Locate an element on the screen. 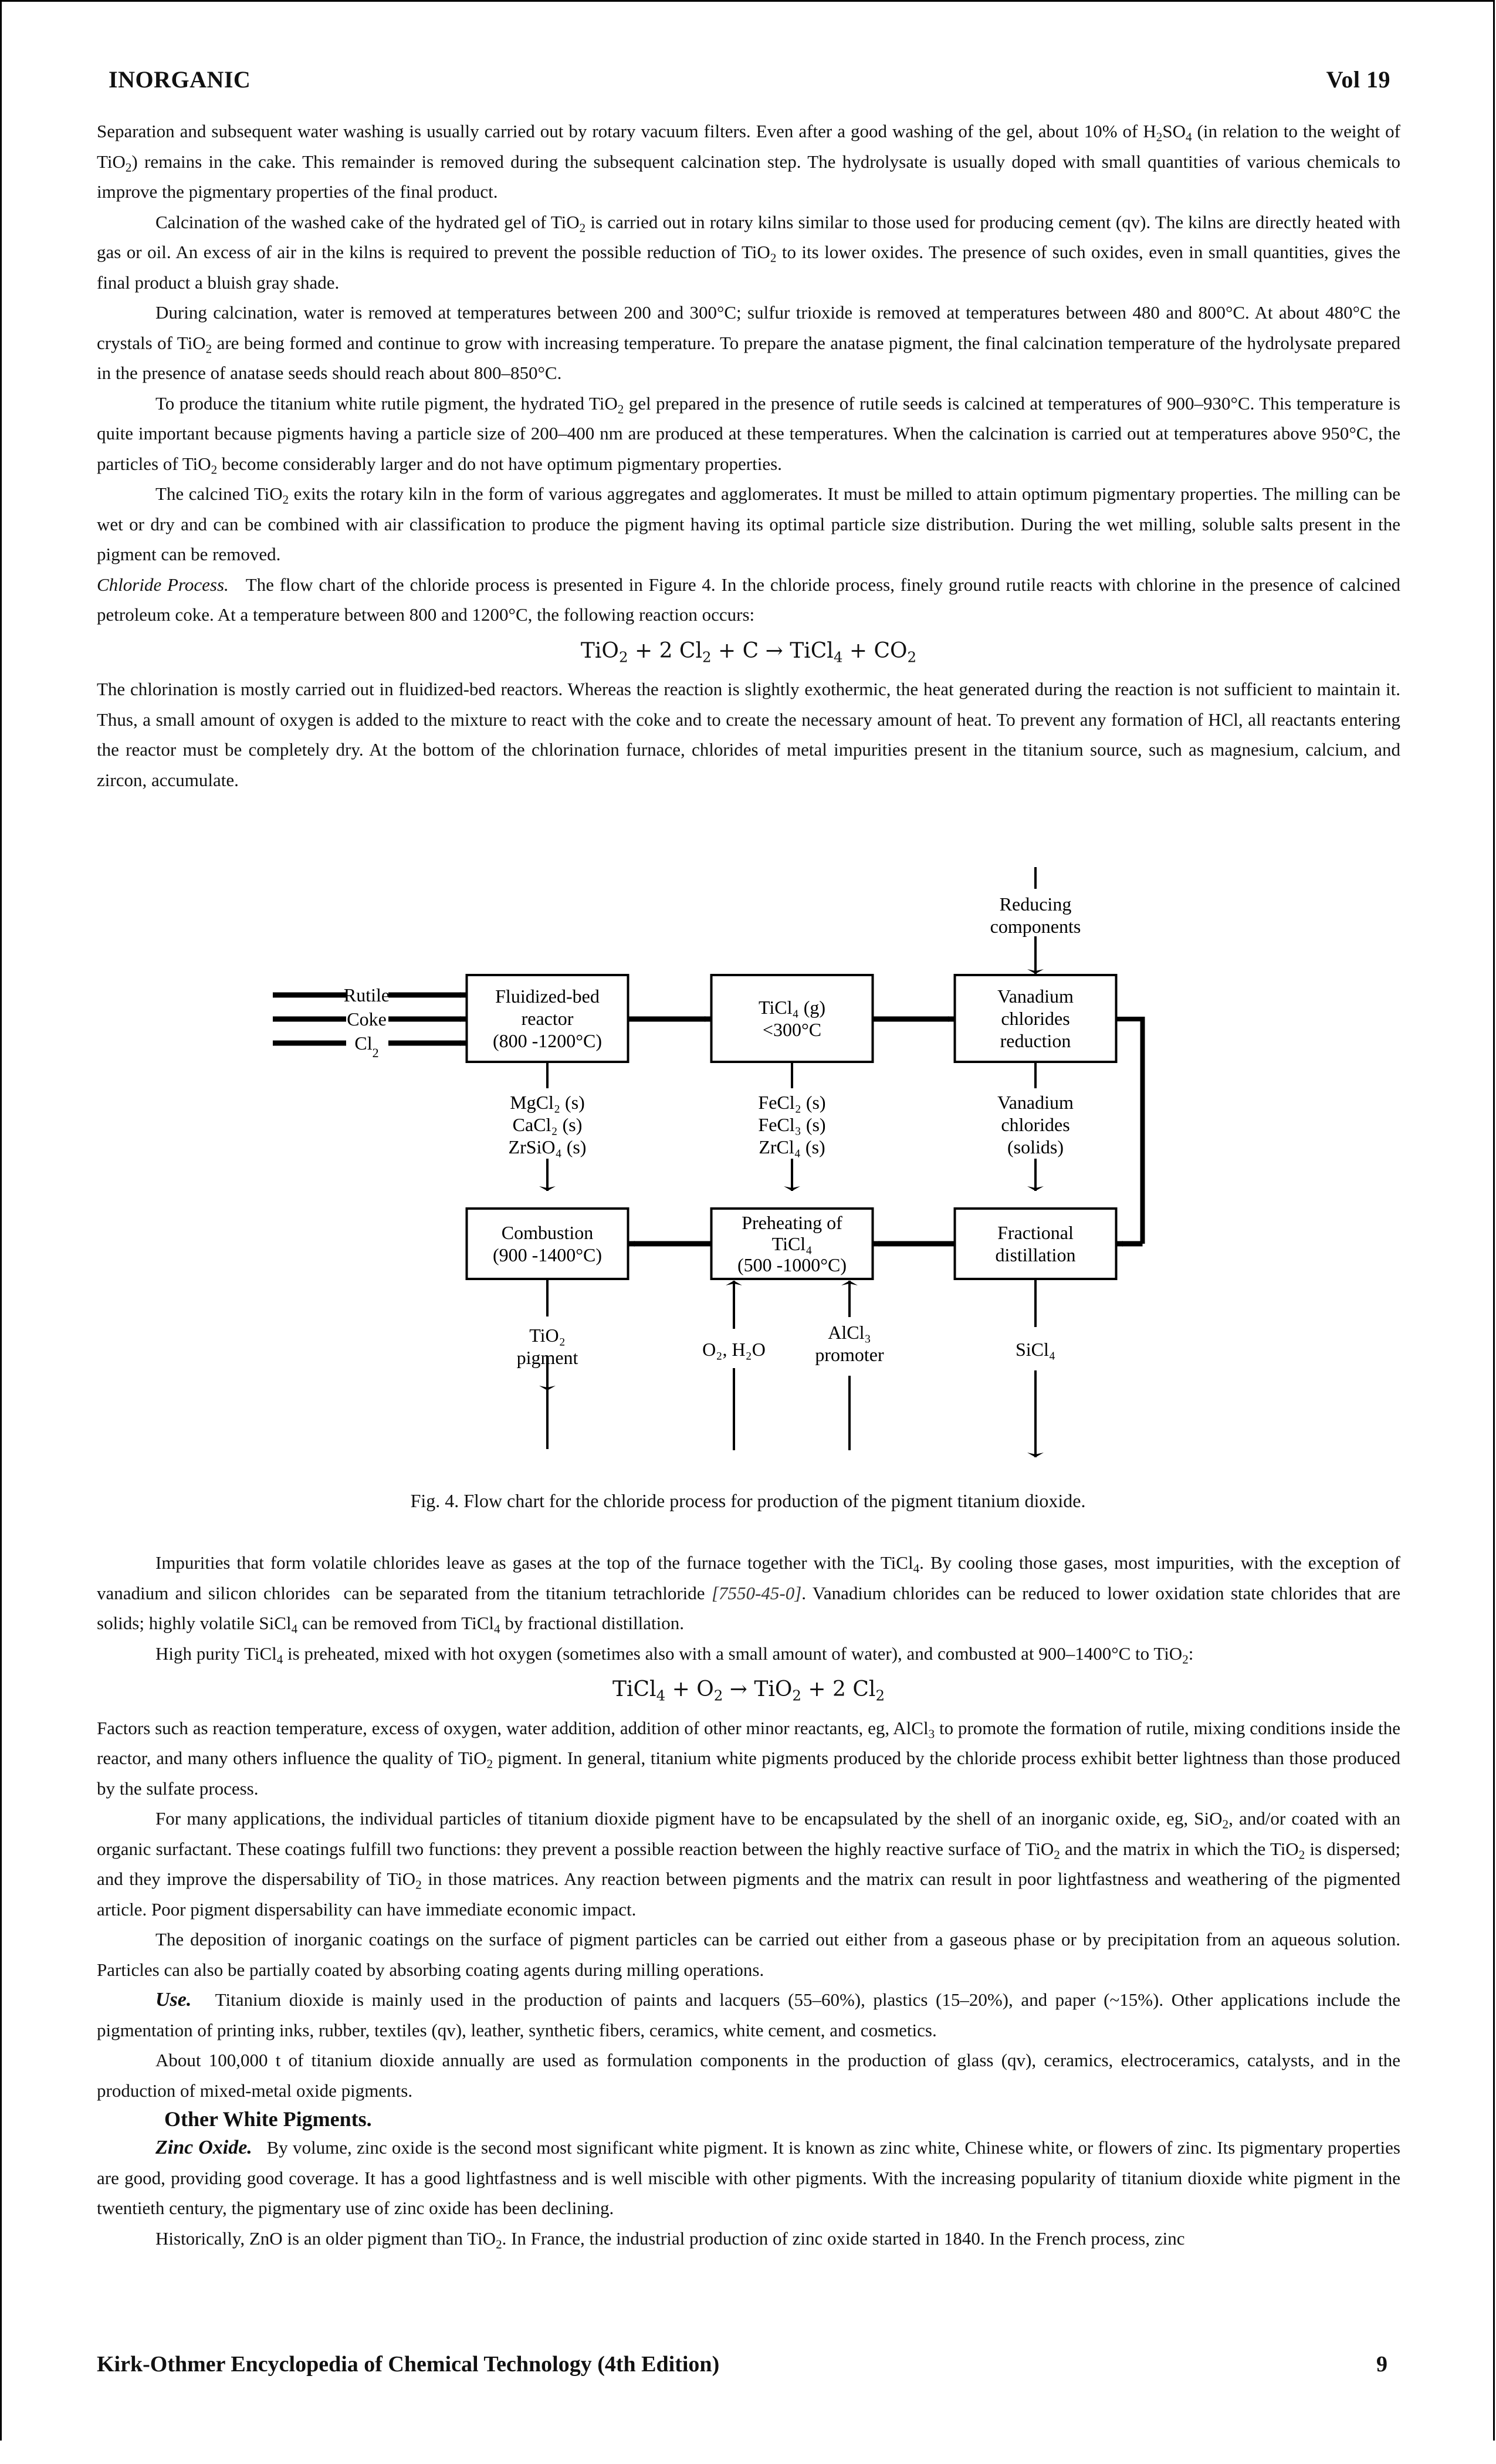  section-heading: Other White Pigments. is located at coordinates (268, 2119).